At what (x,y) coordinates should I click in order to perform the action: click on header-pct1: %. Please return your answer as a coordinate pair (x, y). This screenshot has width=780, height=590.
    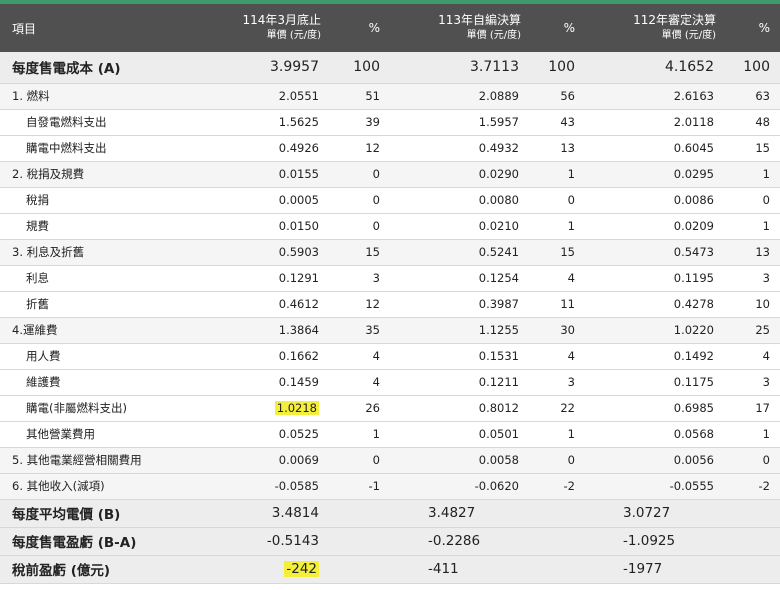
    Looking at the image, I should click on (374, 28).